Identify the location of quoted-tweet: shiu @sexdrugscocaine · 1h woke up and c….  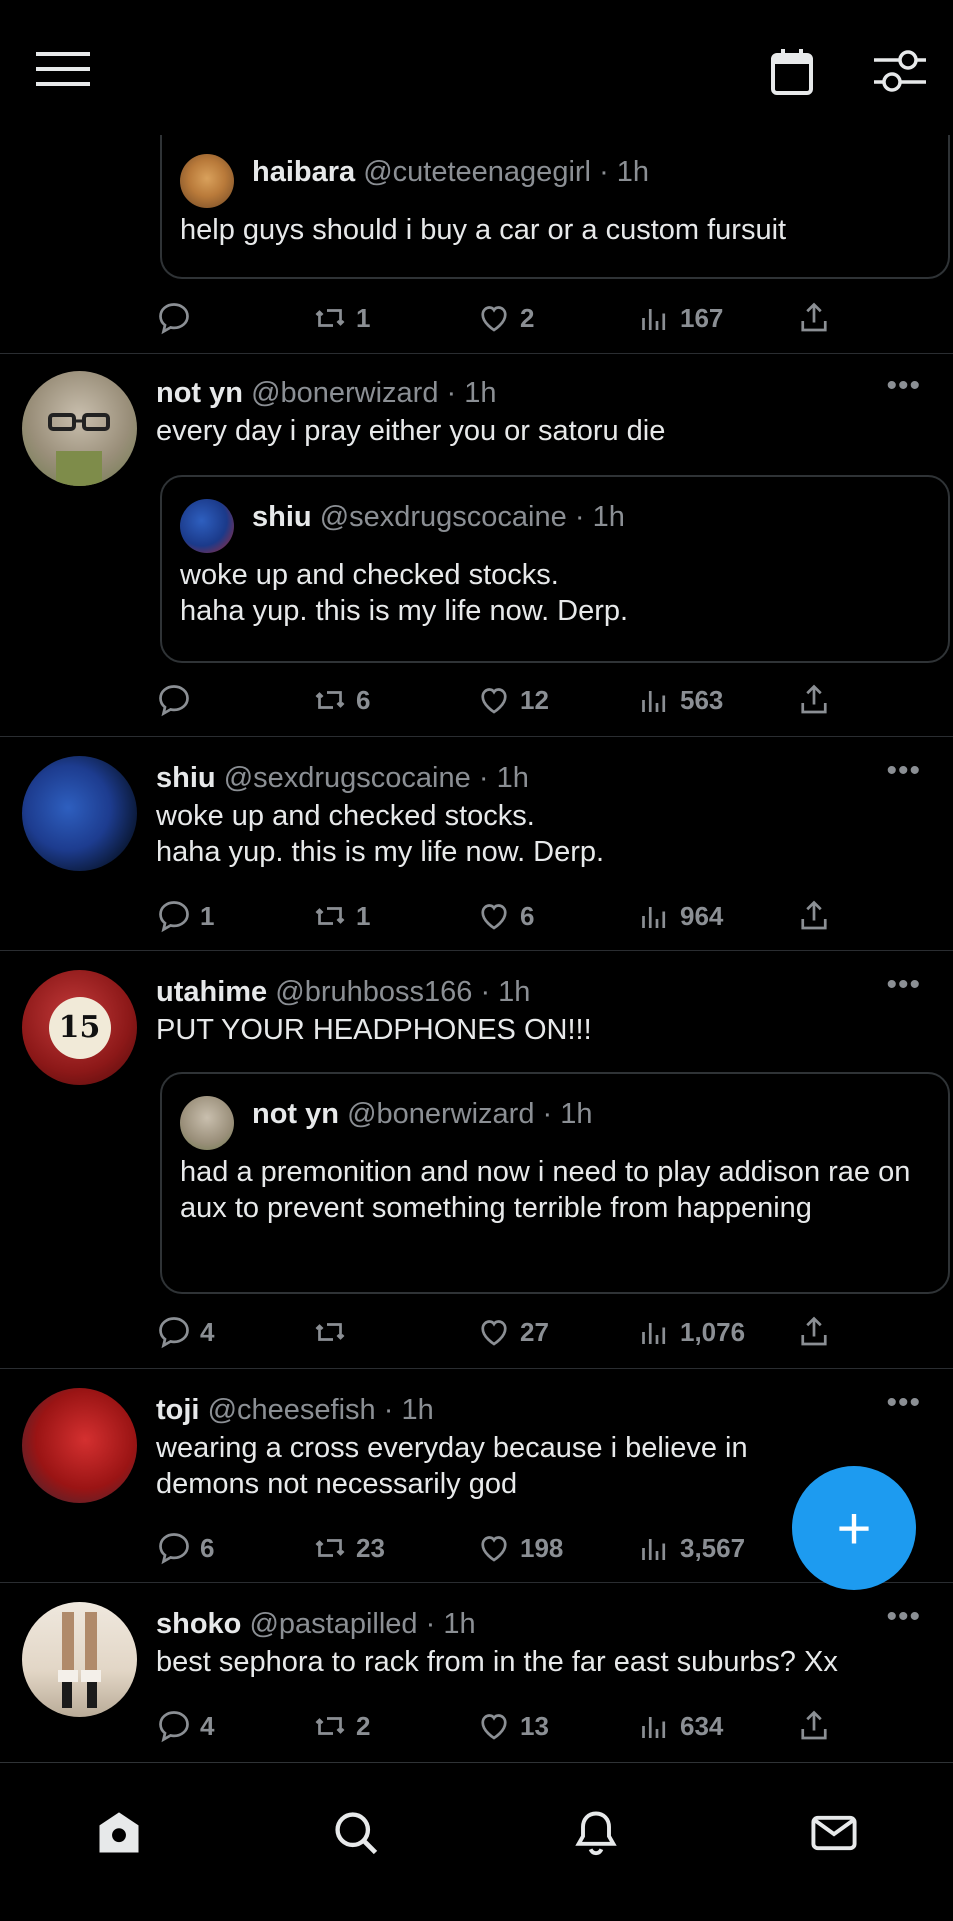
(555, 569).